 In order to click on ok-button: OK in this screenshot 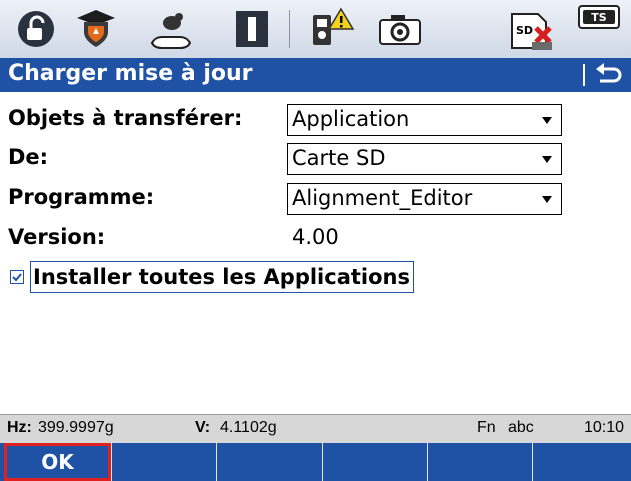, I will do `click(57, 462)`.